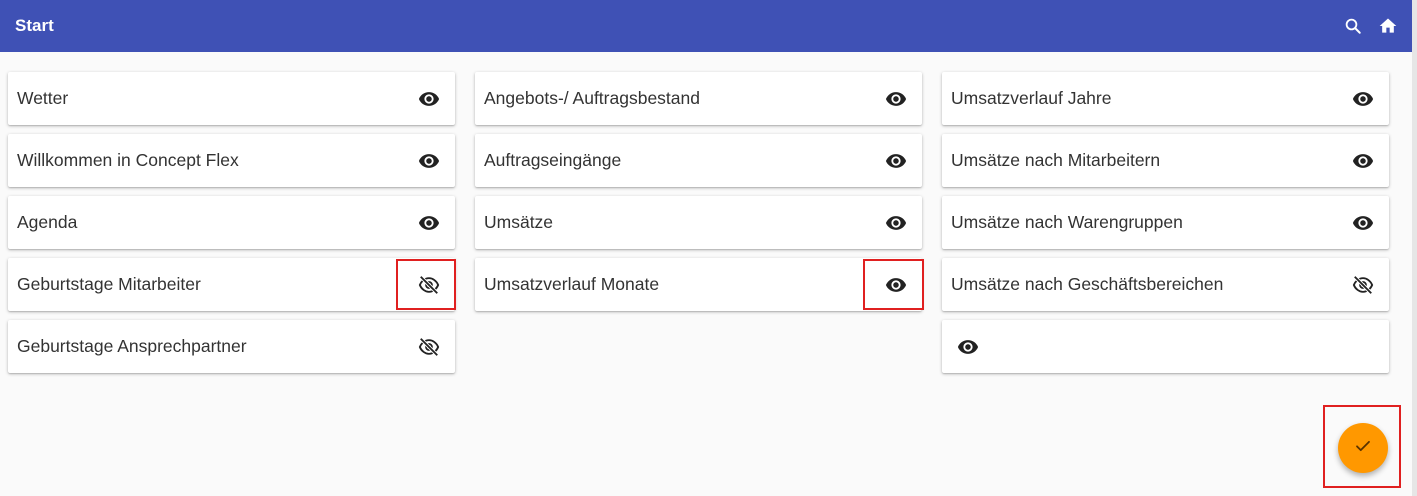 This screenshot has height=496, width=1417. I want to click on widget-label: Willkommen in Concept Flex, so click(128, 160).